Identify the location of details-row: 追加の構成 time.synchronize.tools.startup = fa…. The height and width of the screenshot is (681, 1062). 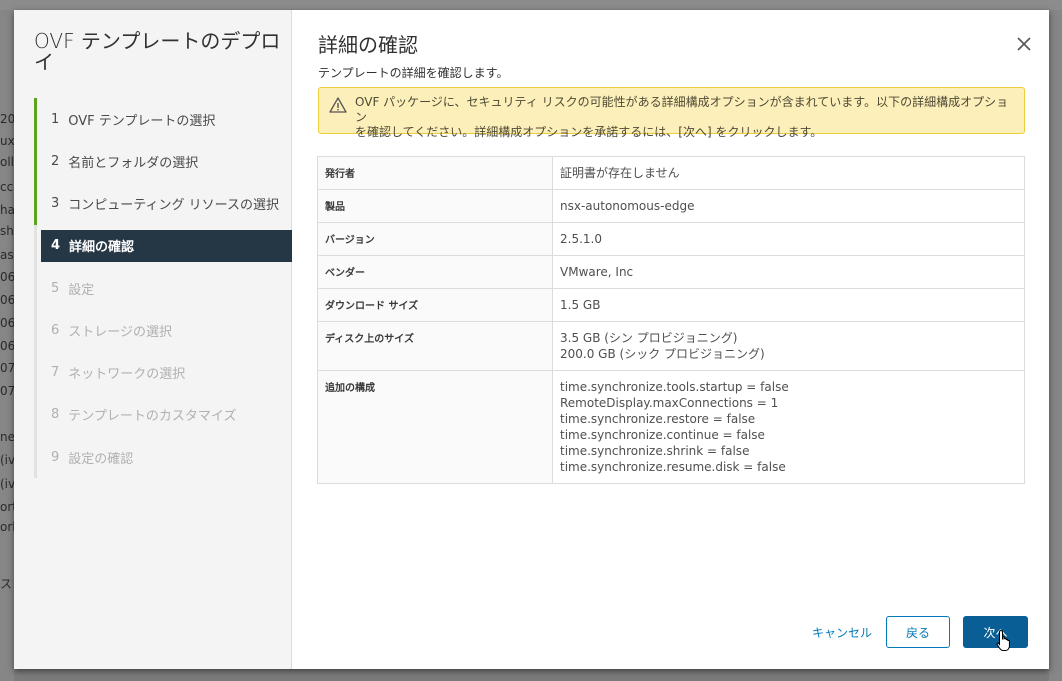
(671, 427).